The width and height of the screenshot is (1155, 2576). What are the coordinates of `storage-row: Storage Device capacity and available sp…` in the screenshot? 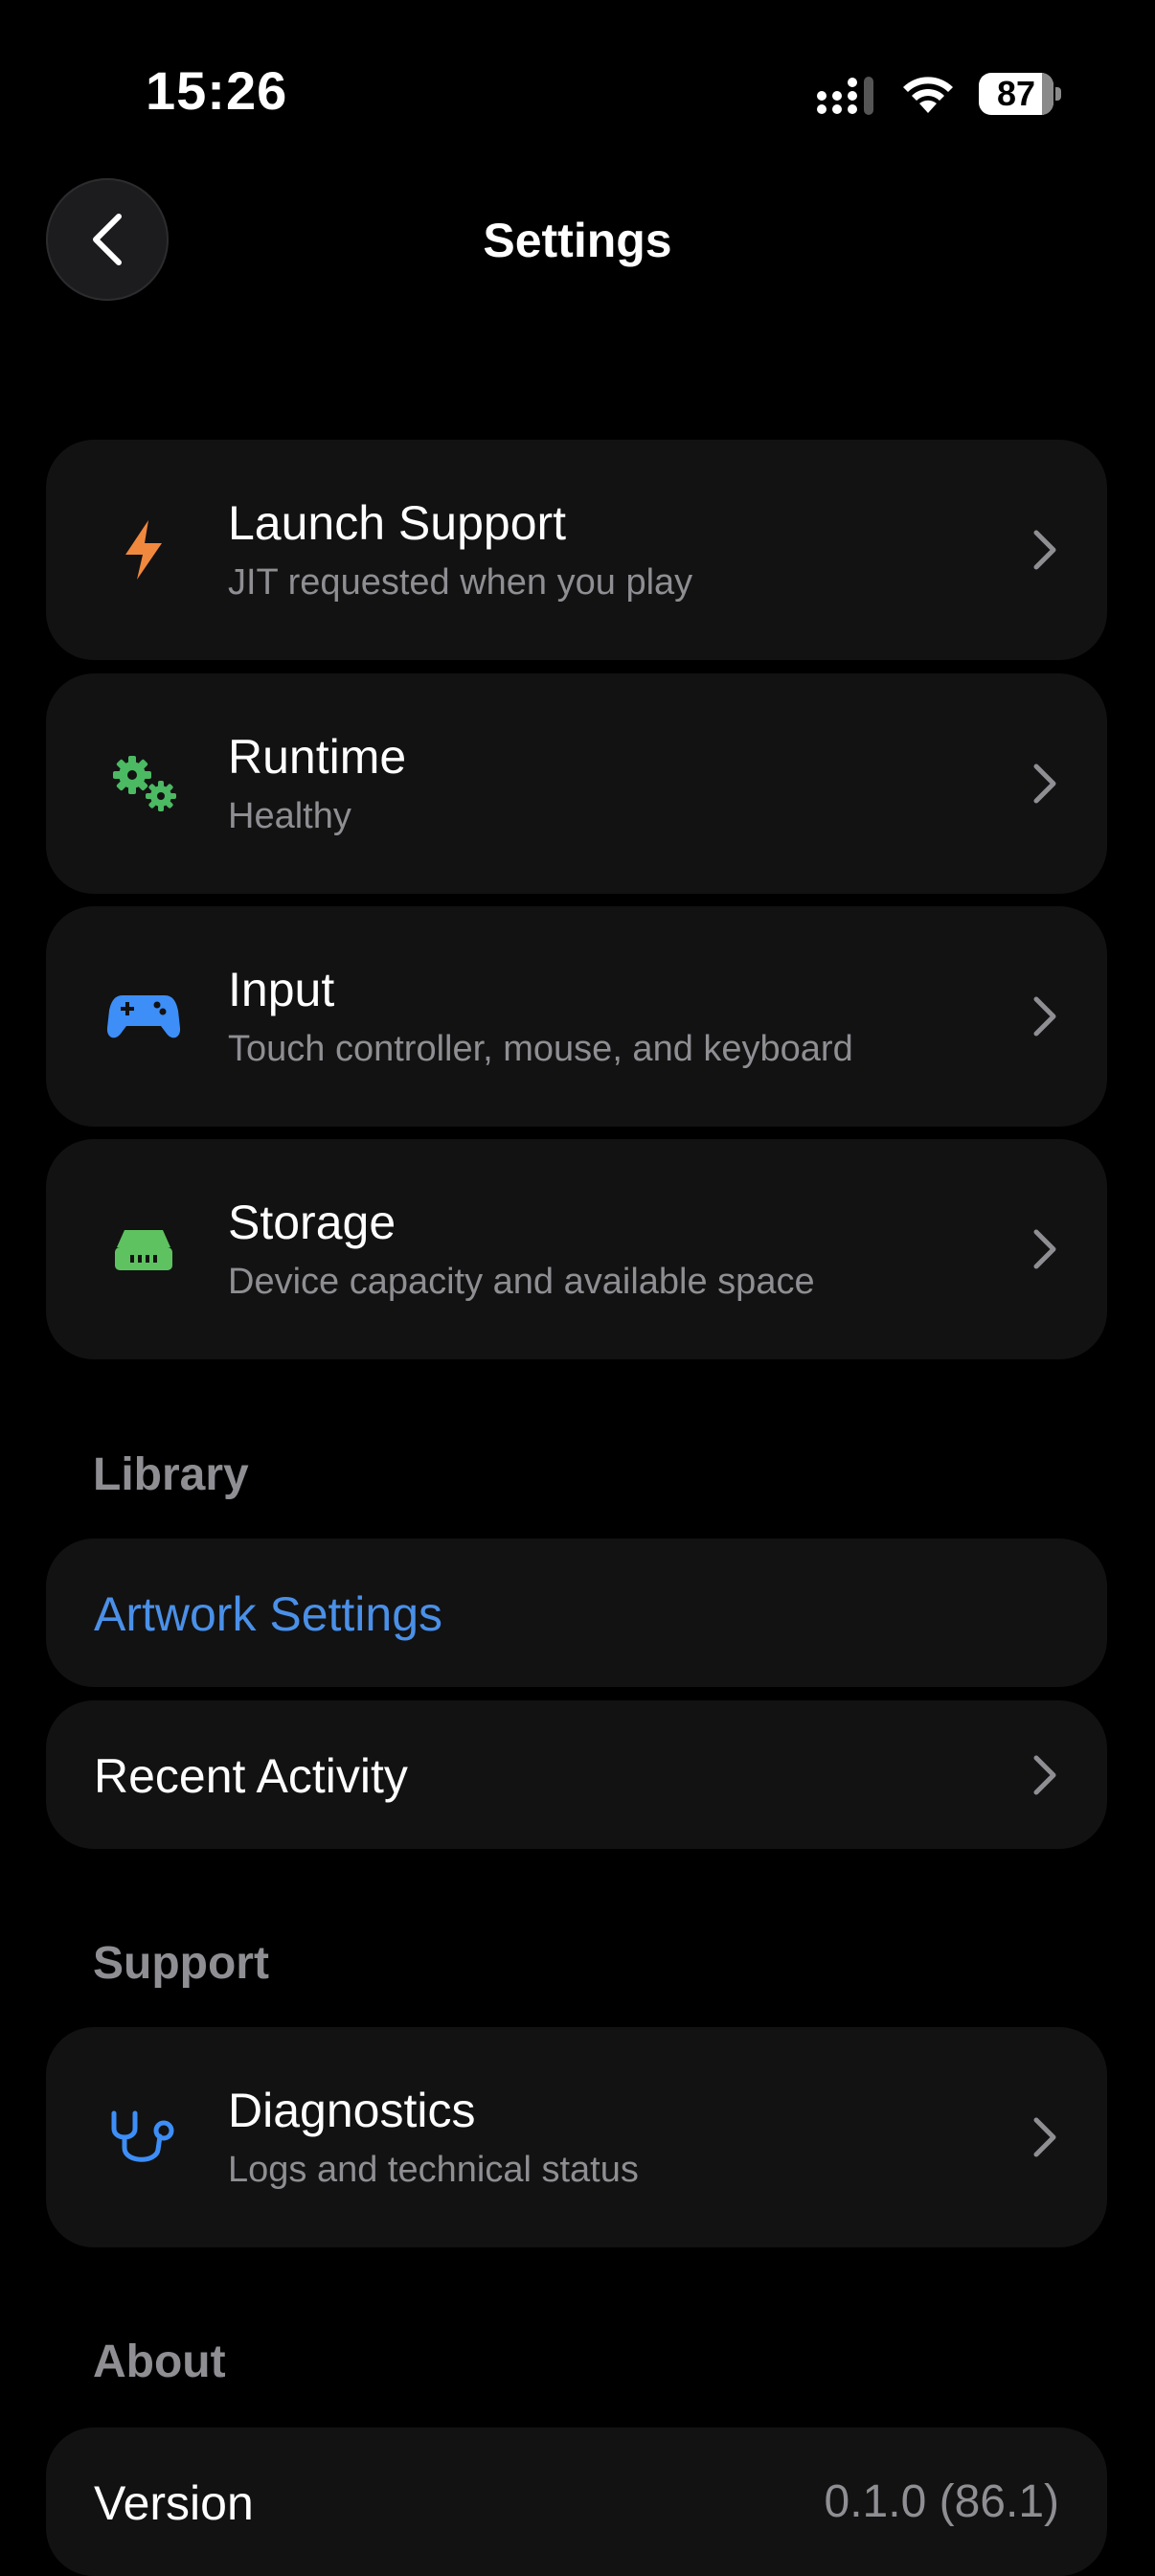 It's located at (576, 1249).